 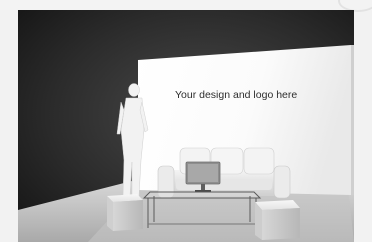 What do you see at coordinates (352, 120) in the screenshot?
I see `back-wall-edge` at bounding box center [352, 120].